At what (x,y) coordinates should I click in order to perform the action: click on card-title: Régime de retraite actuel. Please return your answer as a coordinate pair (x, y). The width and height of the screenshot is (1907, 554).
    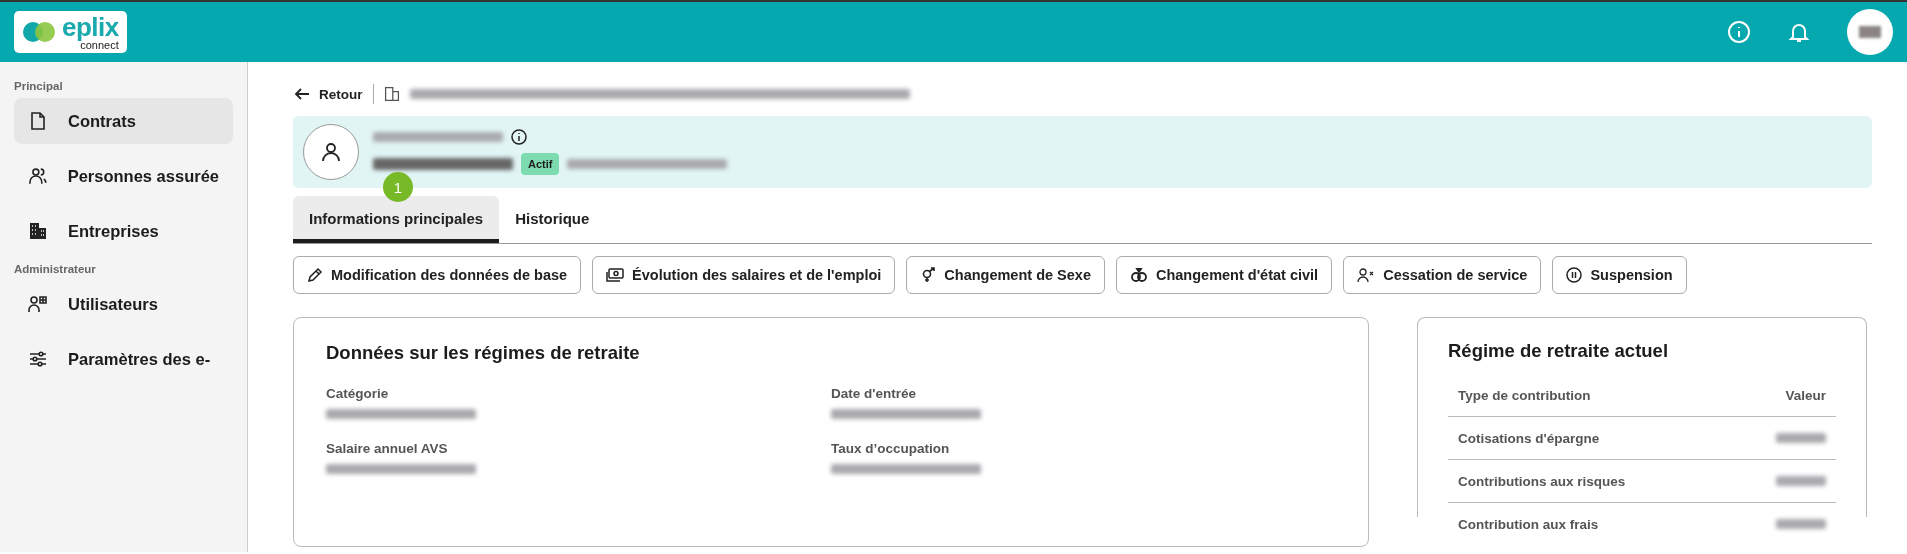
    Looking at the image, I should click on (1559, 351).